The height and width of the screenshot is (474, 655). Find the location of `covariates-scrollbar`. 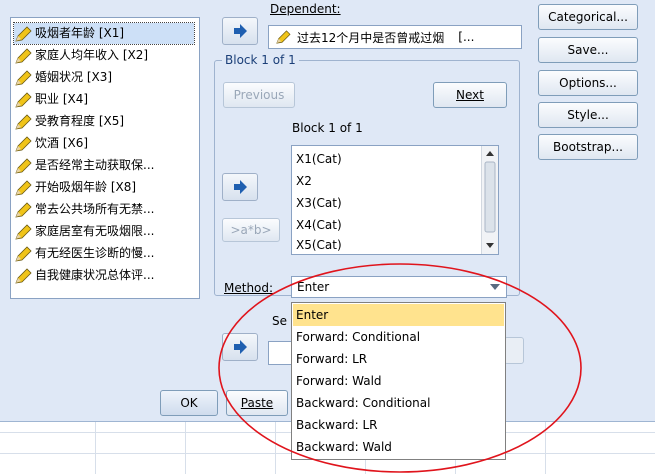

covariates-scrollbar is located at coordinates (489, 200).